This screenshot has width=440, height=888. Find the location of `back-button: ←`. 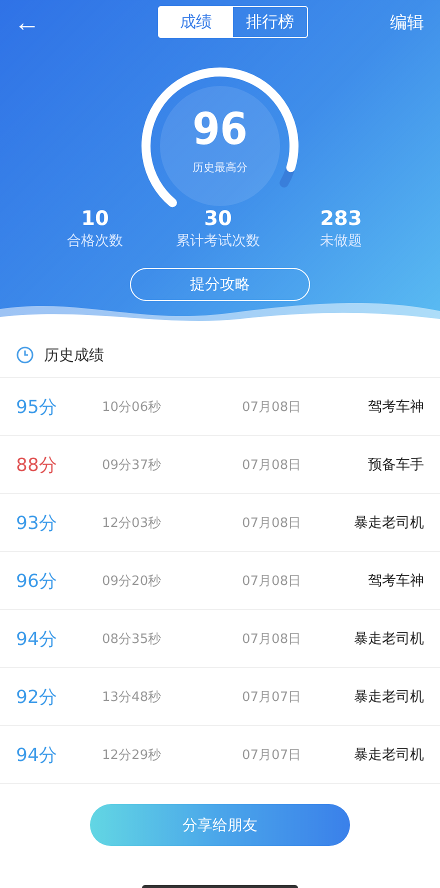

back-button: ← is located at coordinates (27, 22).